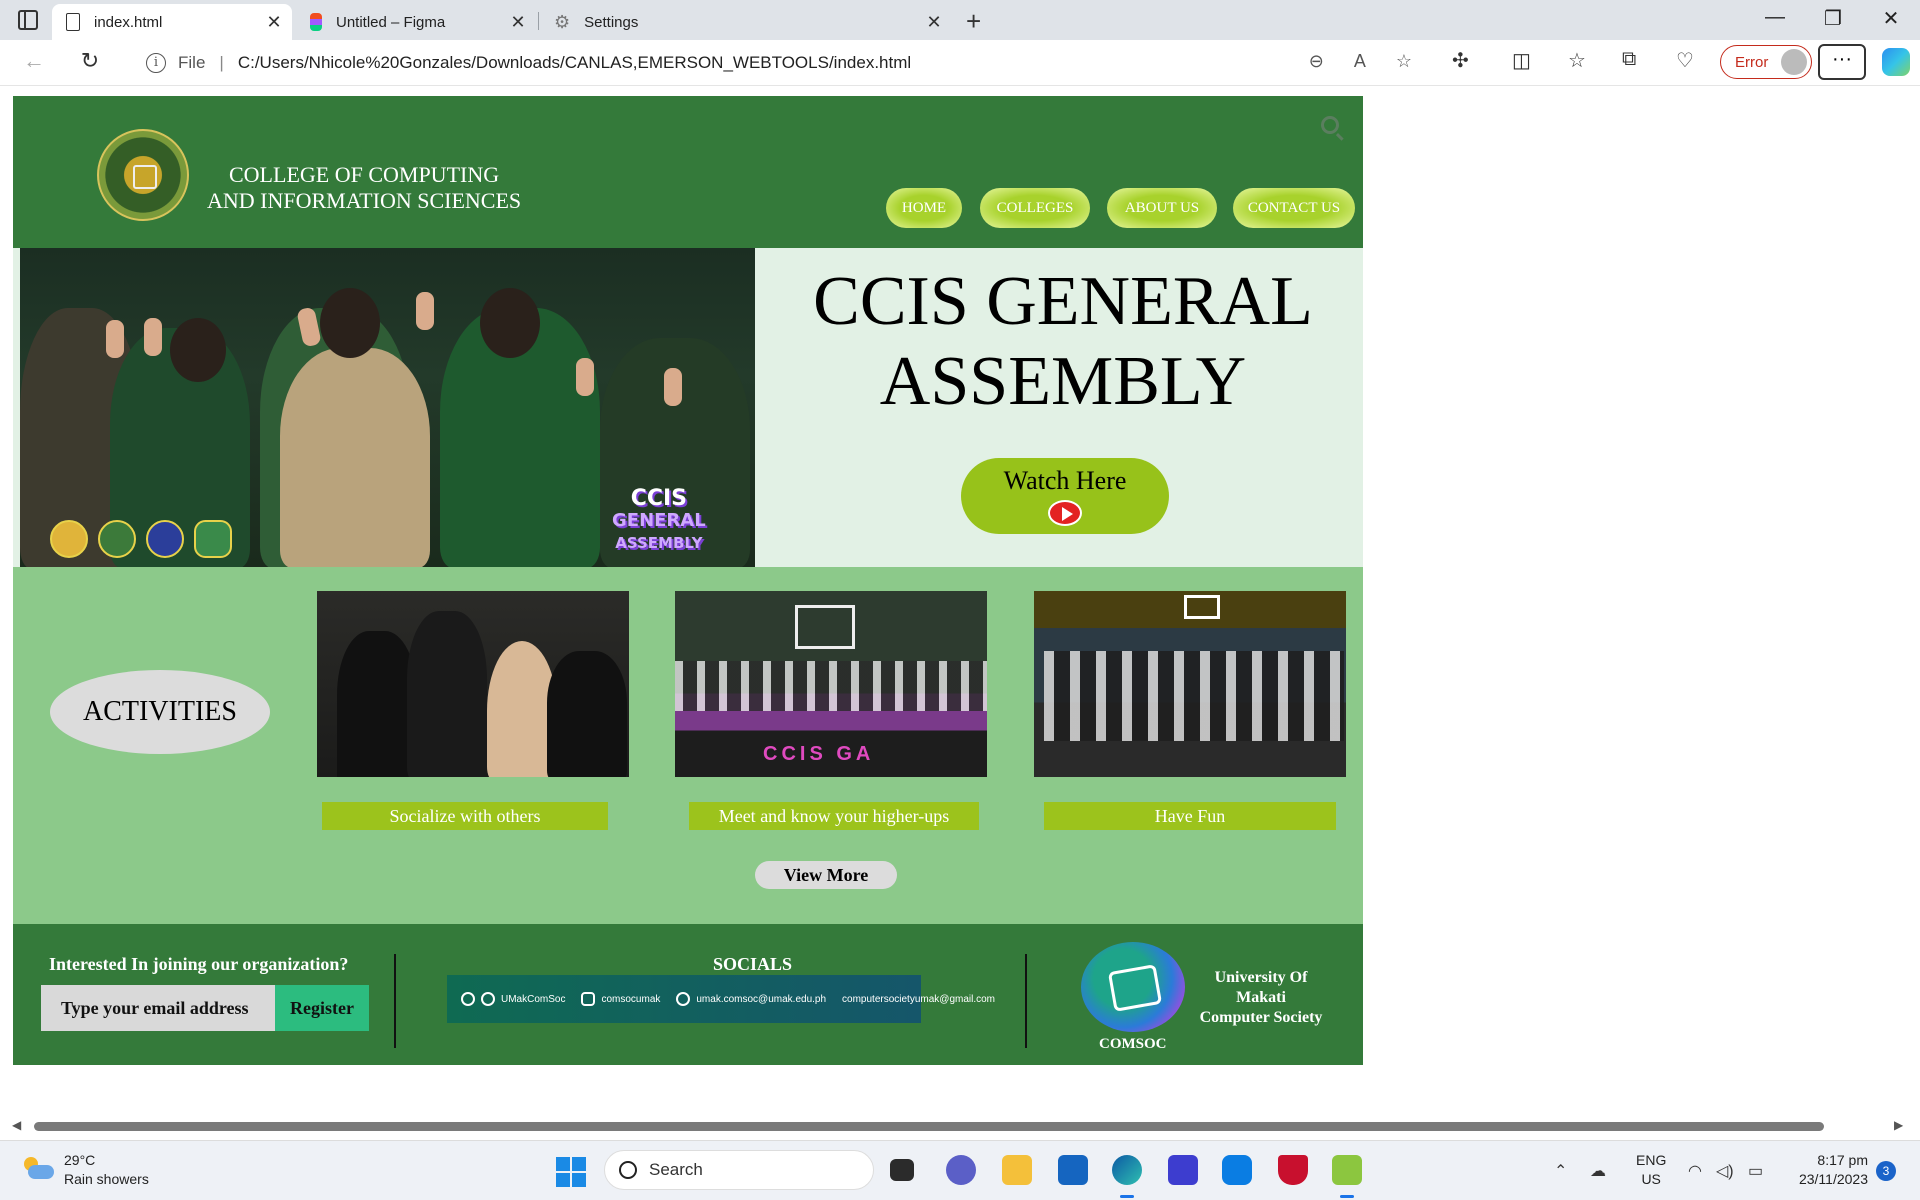 The image size is (1920, 1200). What do you see at coordinates (826, 875) in the screenshot?
I see `view-more-button: View More` at bounding box center [826, 875].